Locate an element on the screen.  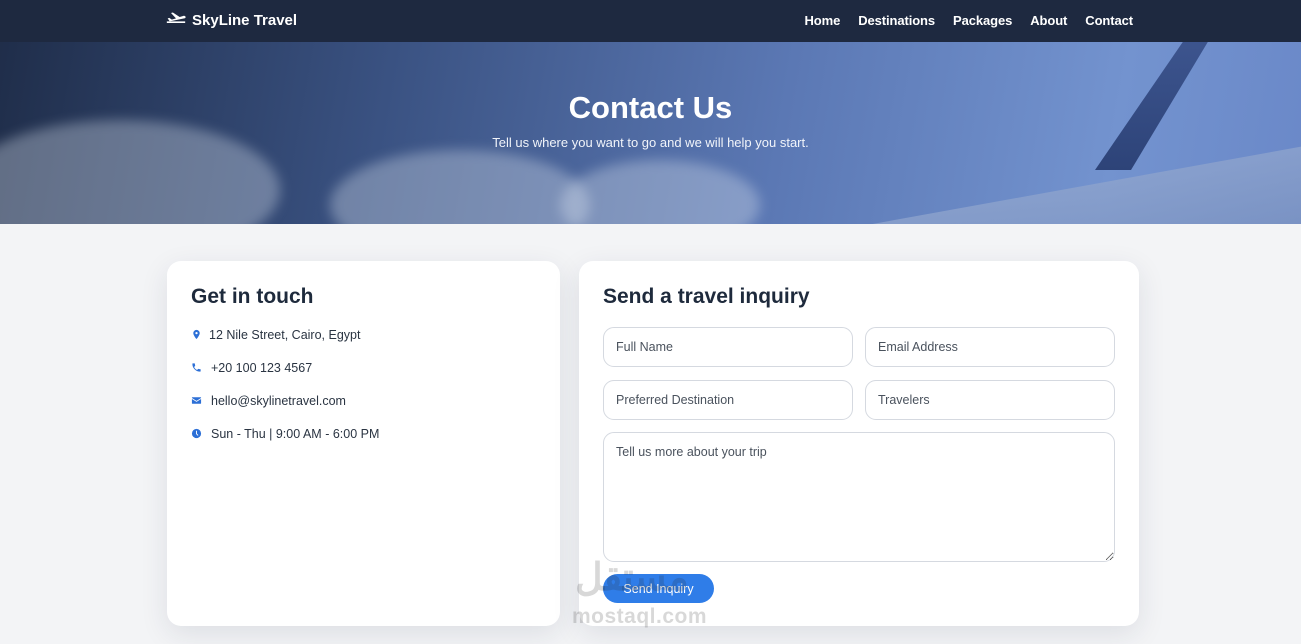
brand-logo: SkyLine Travel is located at coordinates (231, 20).